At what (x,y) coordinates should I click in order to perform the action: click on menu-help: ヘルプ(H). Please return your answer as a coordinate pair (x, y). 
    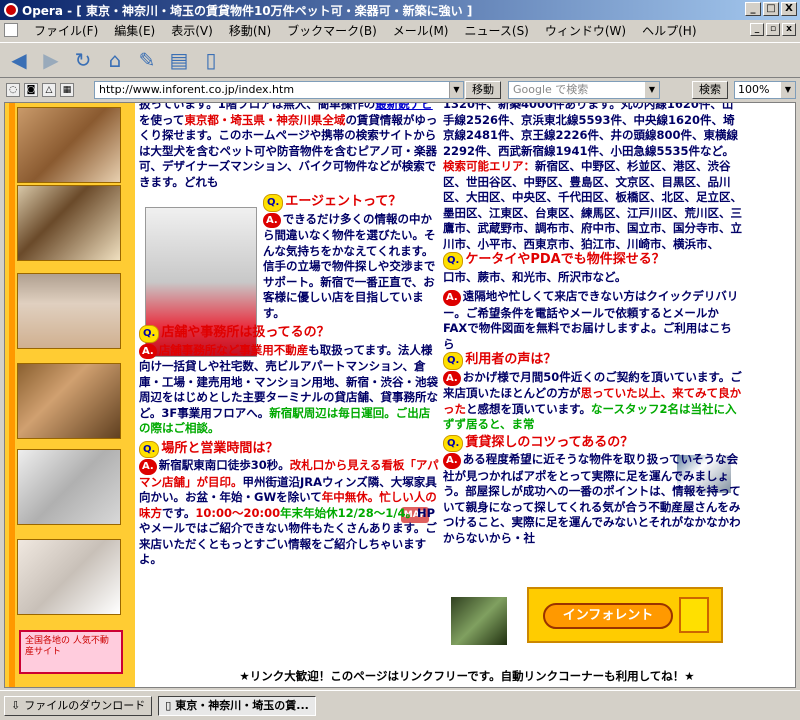
    Looking at the image, I should click on (669, 30).